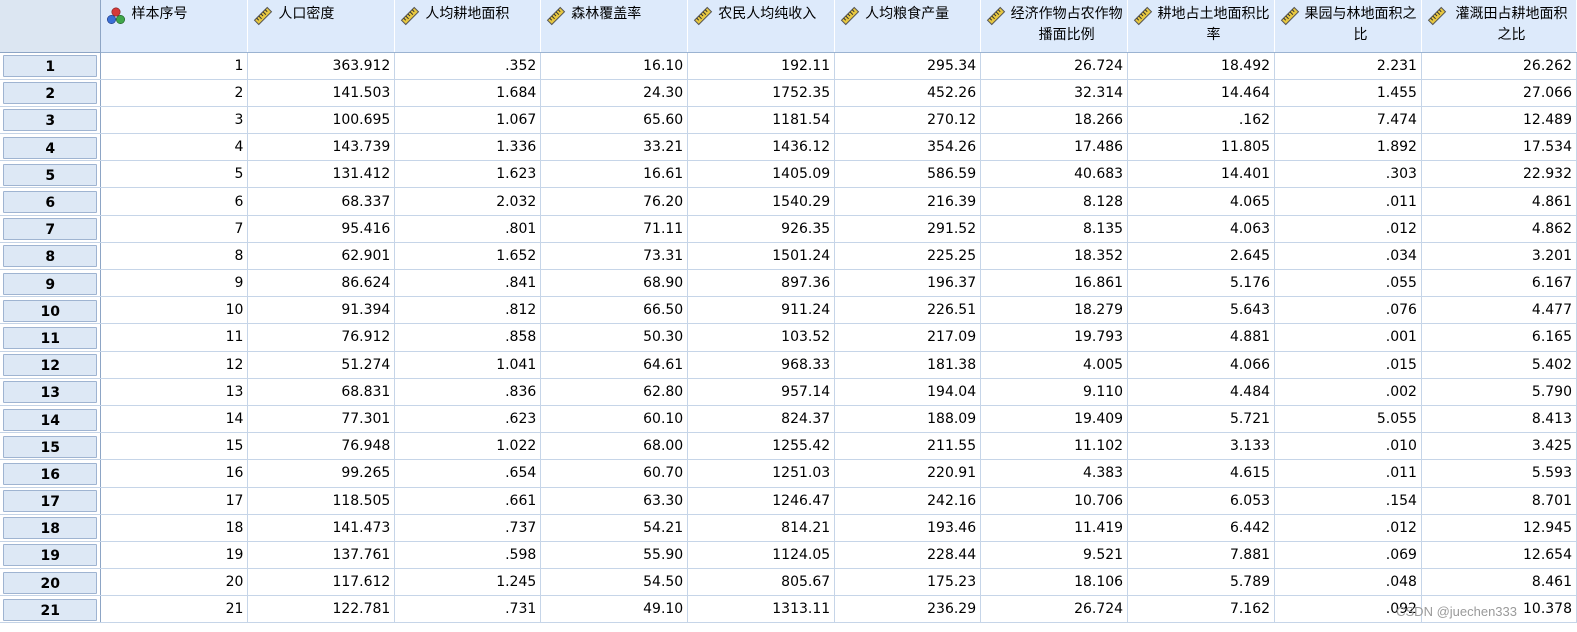 This screenshot has height=632, width=1577. I want to click on data-cell: 1.652, so click(468, 256).